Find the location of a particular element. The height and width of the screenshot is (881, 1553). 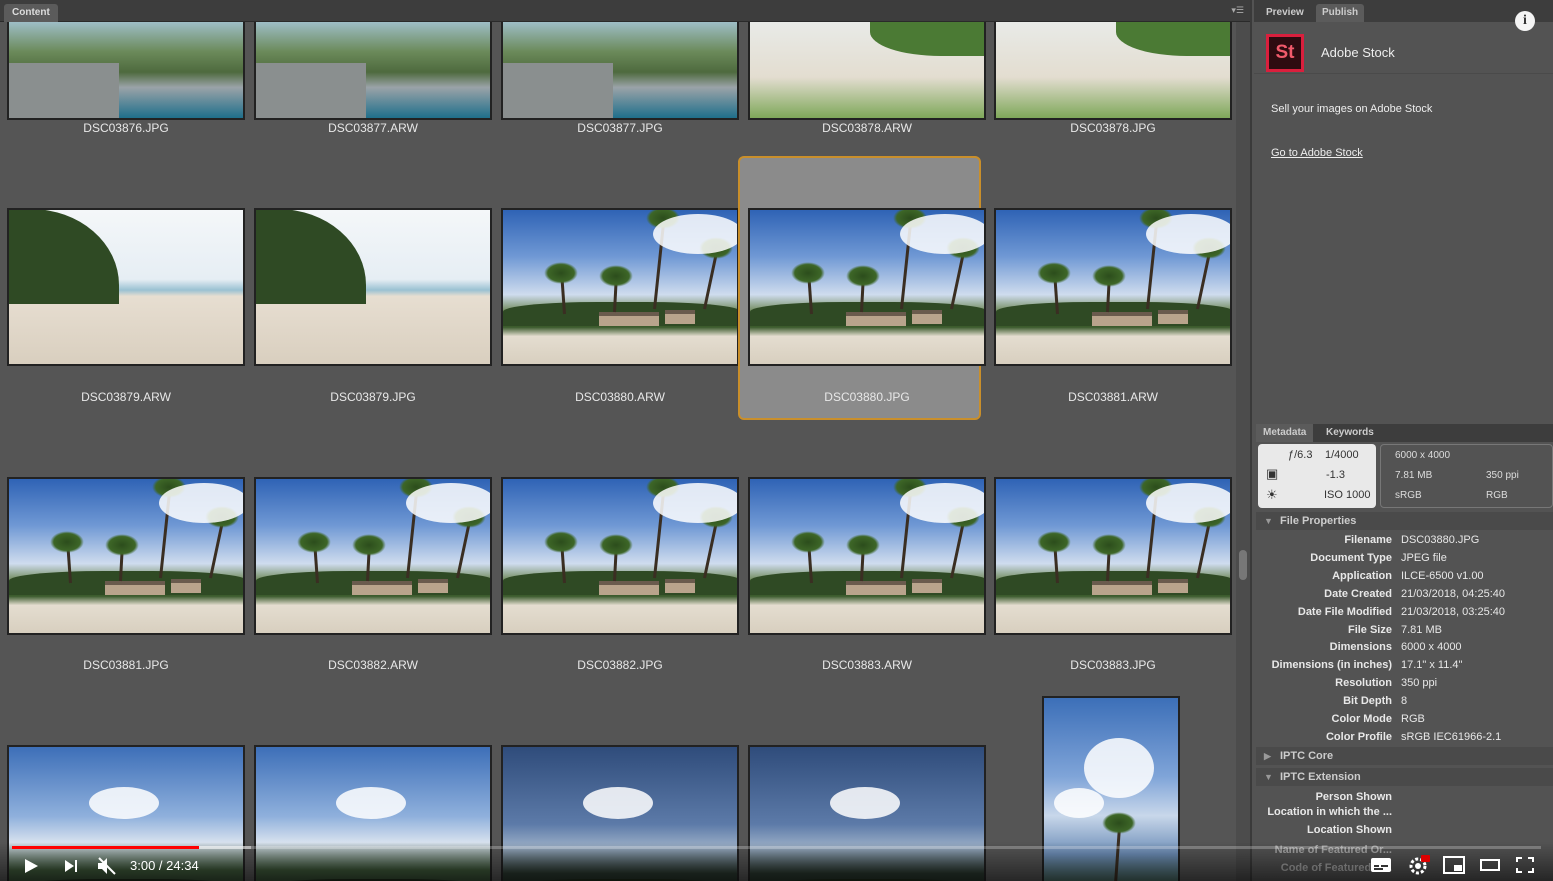

iptc-row: Location Shown is located at coordinates (1403, 833).